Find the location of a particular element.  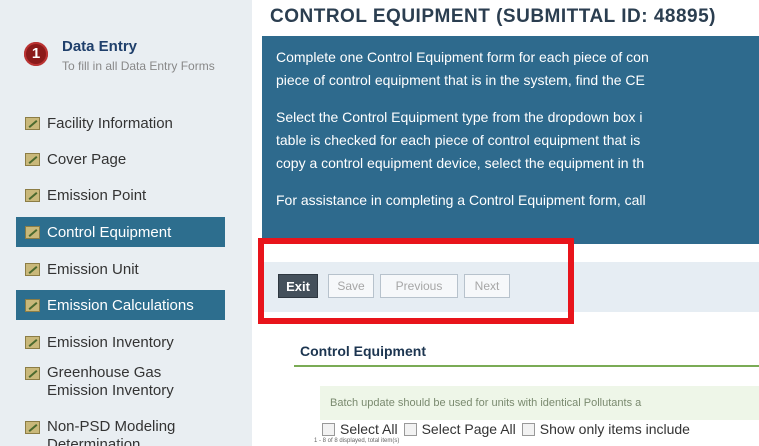

select-page-all-label: Select Page All is located at coordinates (468, 429).